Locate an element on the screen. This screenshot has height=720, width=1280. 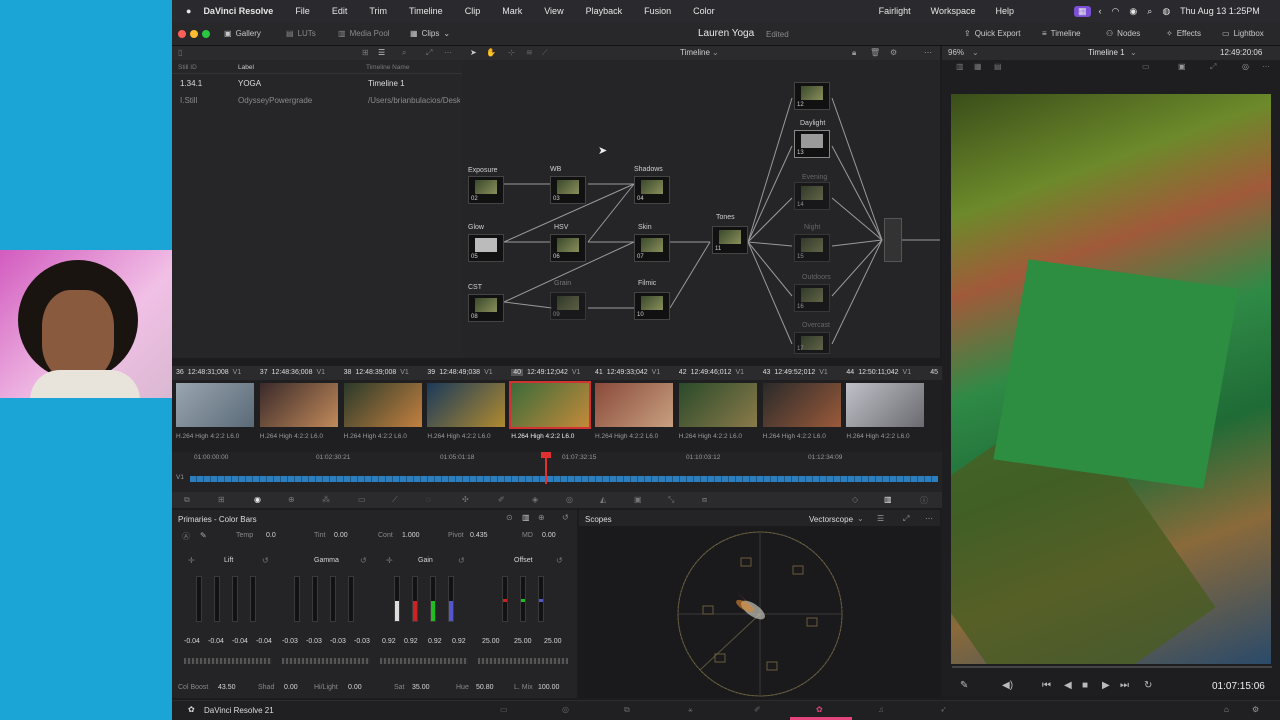
menu-workspace: Workspace is located at coordinates (953, 11).